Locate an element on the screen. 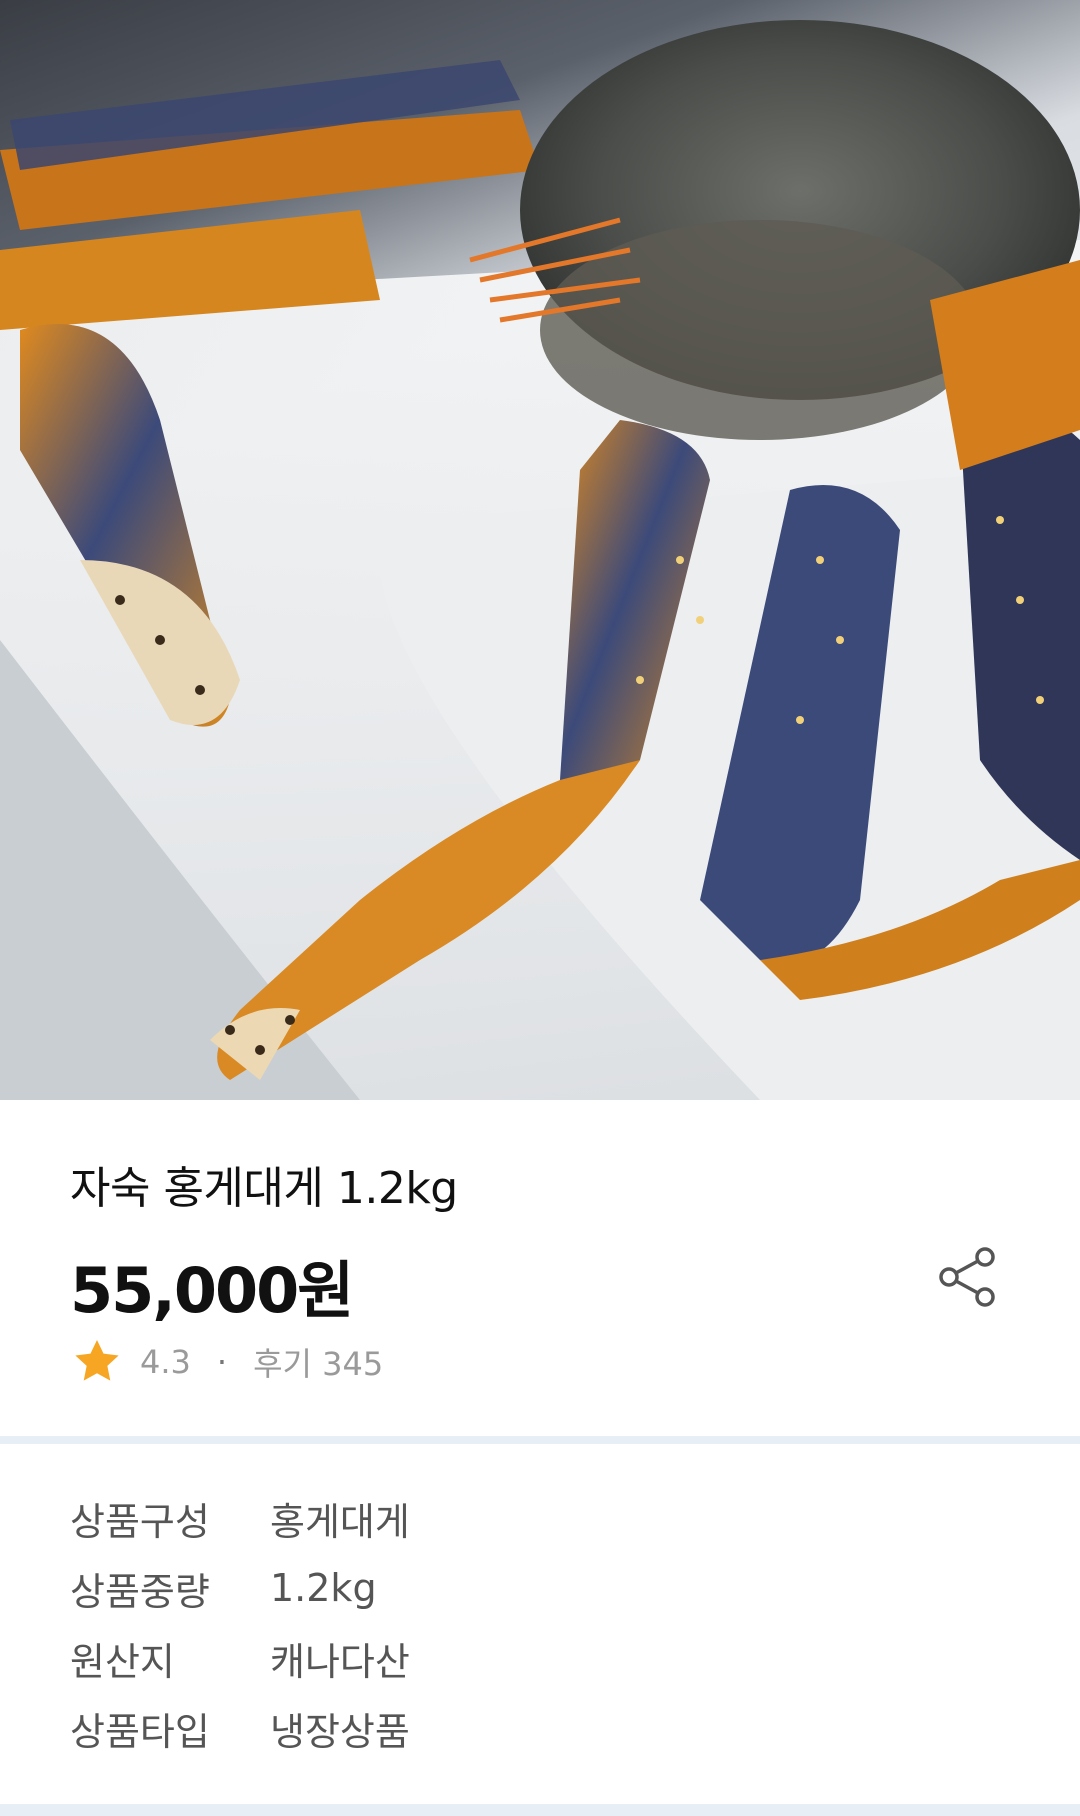  rating-row: 4.3 · 후기 345 is located at coordinates (226, 1362).